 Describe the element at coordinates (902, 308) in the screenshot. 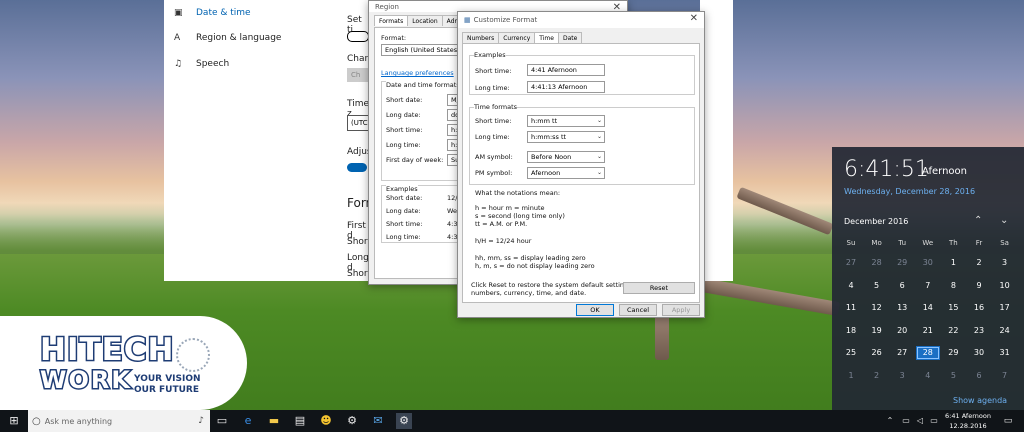

I see `calendar-day: 13` at that location.